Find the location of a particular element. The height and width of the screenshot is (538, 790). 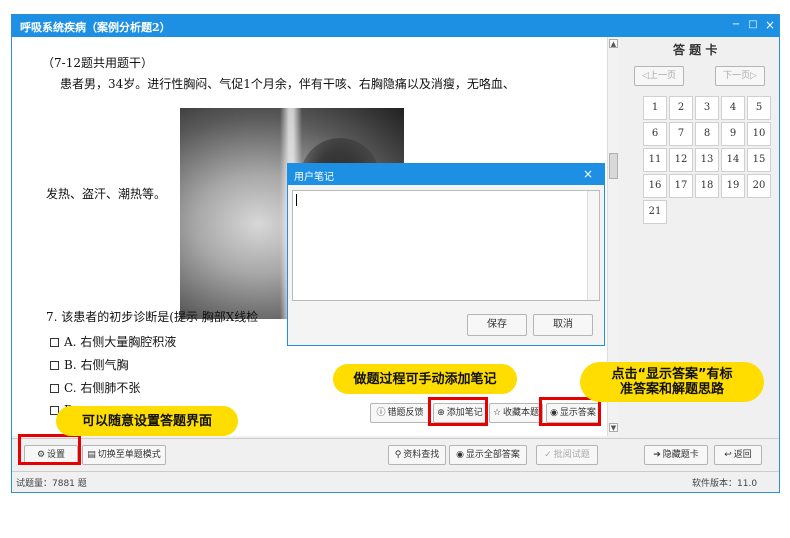

question-number-cell: 14 is located at coordinates (733, 160).